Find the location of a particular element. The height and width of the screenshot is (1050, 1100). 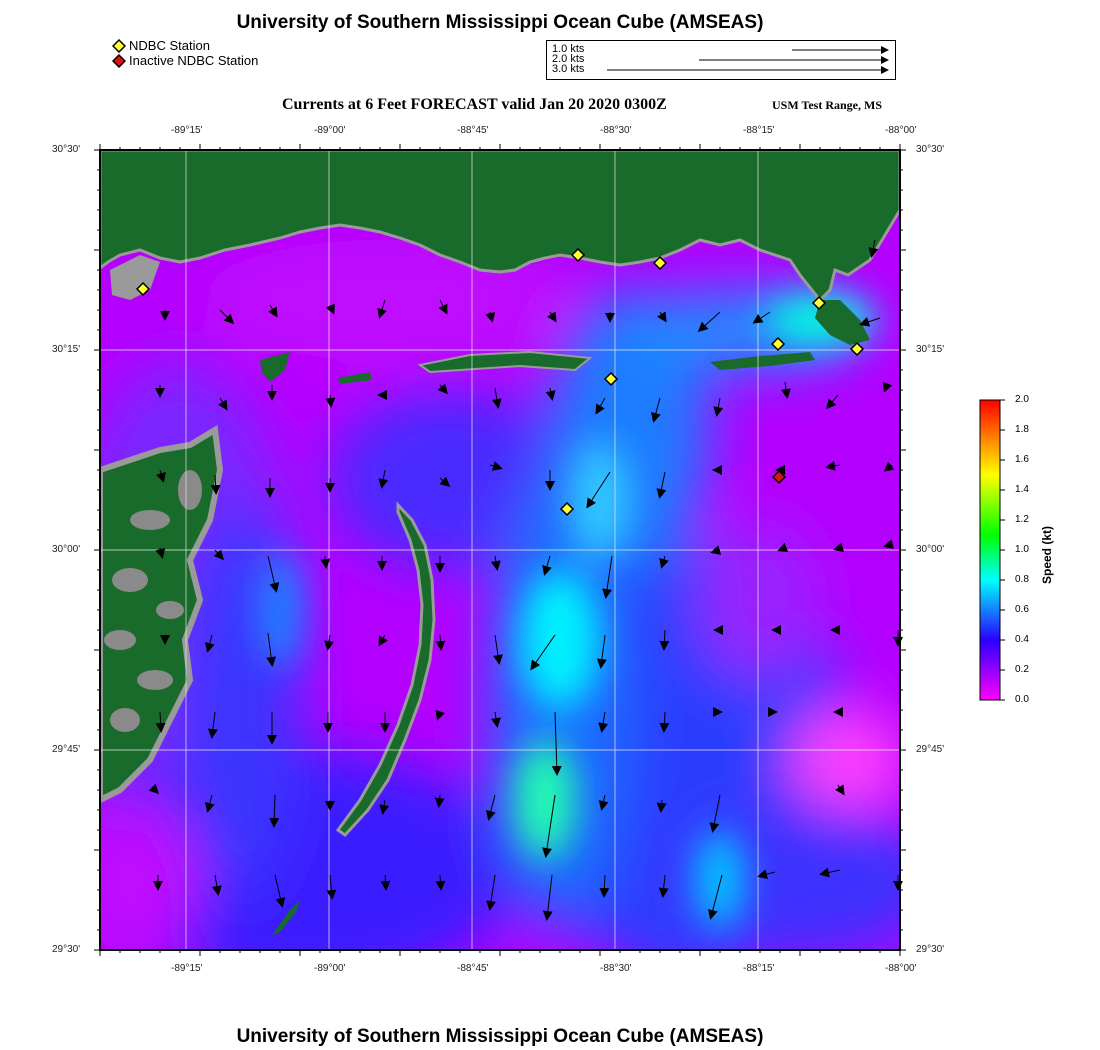

lon-tick-bottom: -88°30' is located at coordinates (616, 968).